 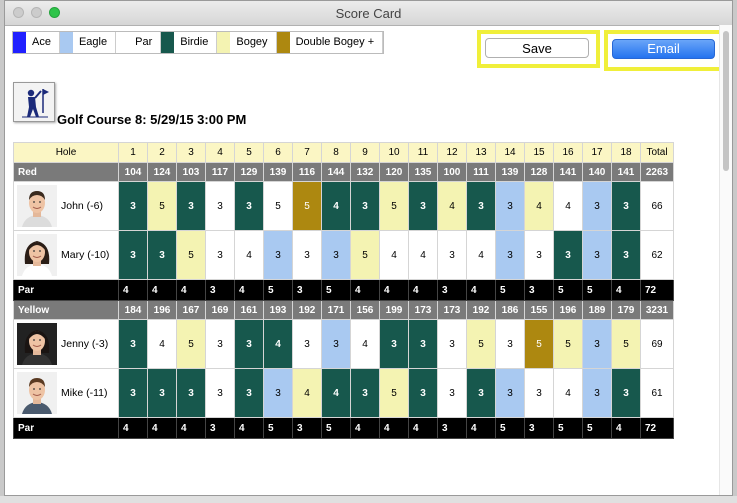 What do you see at coordinates (249, 310) in the screenshot?
I see `hole-yardage: 161` at bounding box center [249, 310].